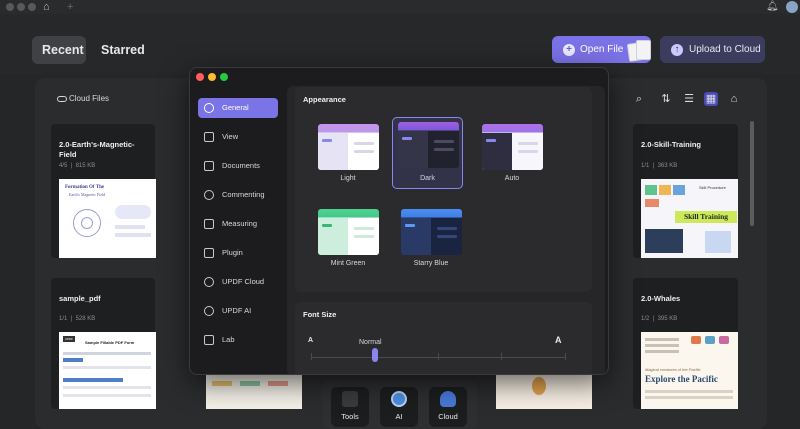 The width and height of the screenshot is (800, 429). Describe the element at coordinates (667, 166) in the screenshot. I see `file-size: 363 KB` at that location.